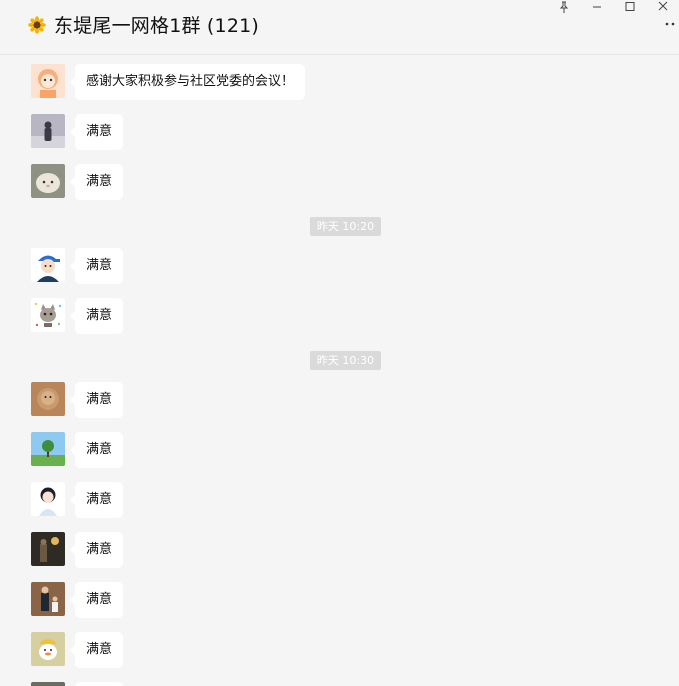 The height and width of the screenshot is (686, 679). What do you see at coordinates (99, 684) in the screenshot?
I see `message-bubble-partial` at bounding box center [99, 684].